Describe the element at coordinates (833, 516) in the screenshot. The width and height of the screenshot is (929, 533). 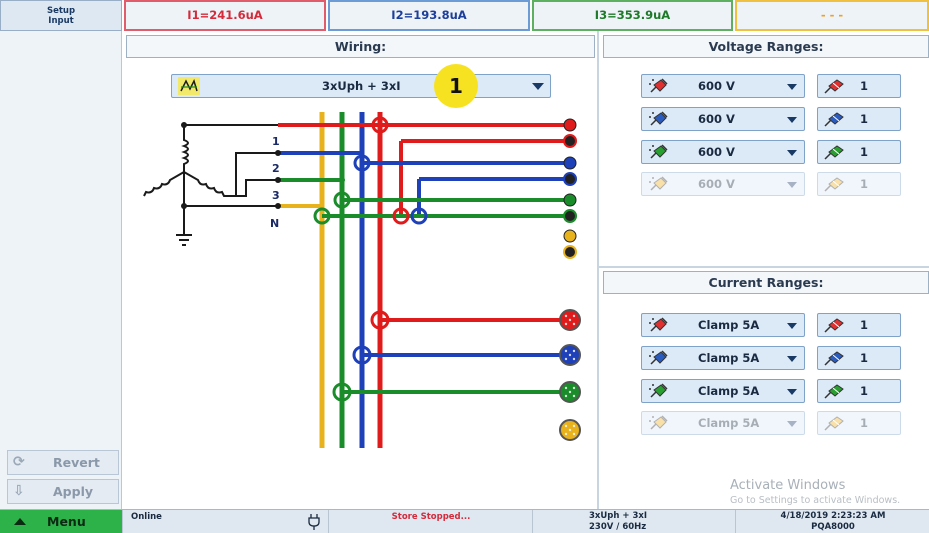
I see `datetime-label: 4/18/2019 2:23:23 AM` at that location.